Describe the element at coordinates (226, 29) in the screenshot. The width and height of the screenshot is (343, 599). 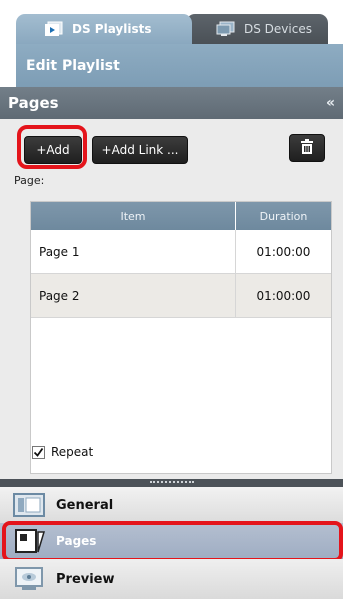
I see `monitor-icon` at that location.